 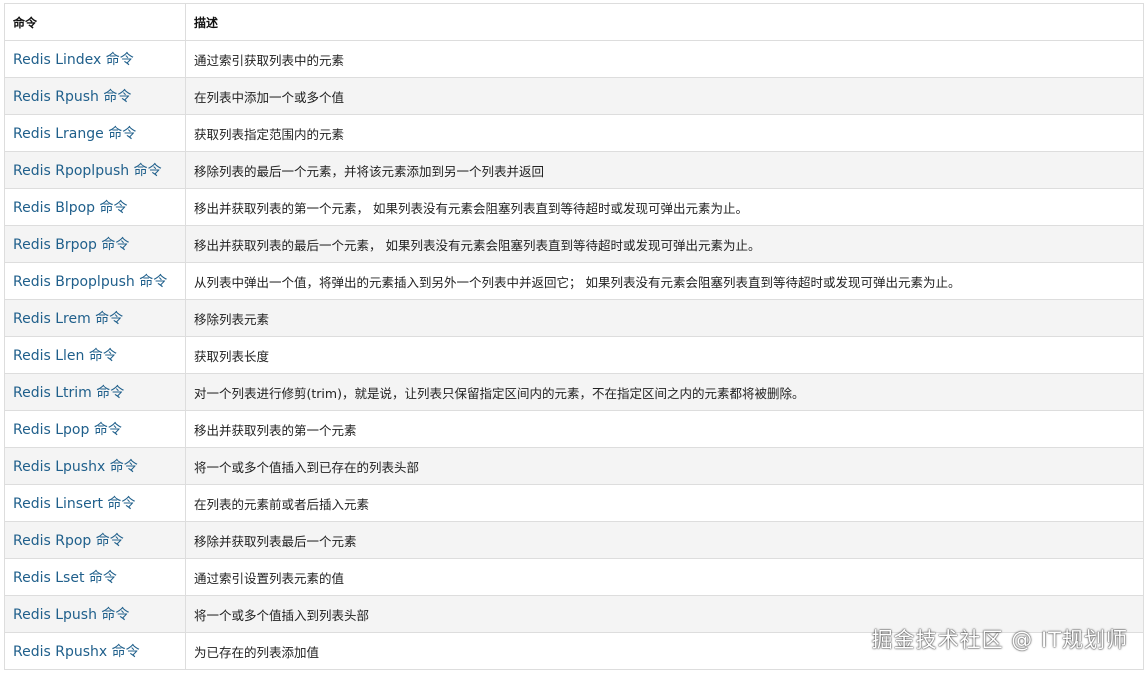 I want to click on command-cell: Redis Ltrim 命令, so click(x=95, y=392).